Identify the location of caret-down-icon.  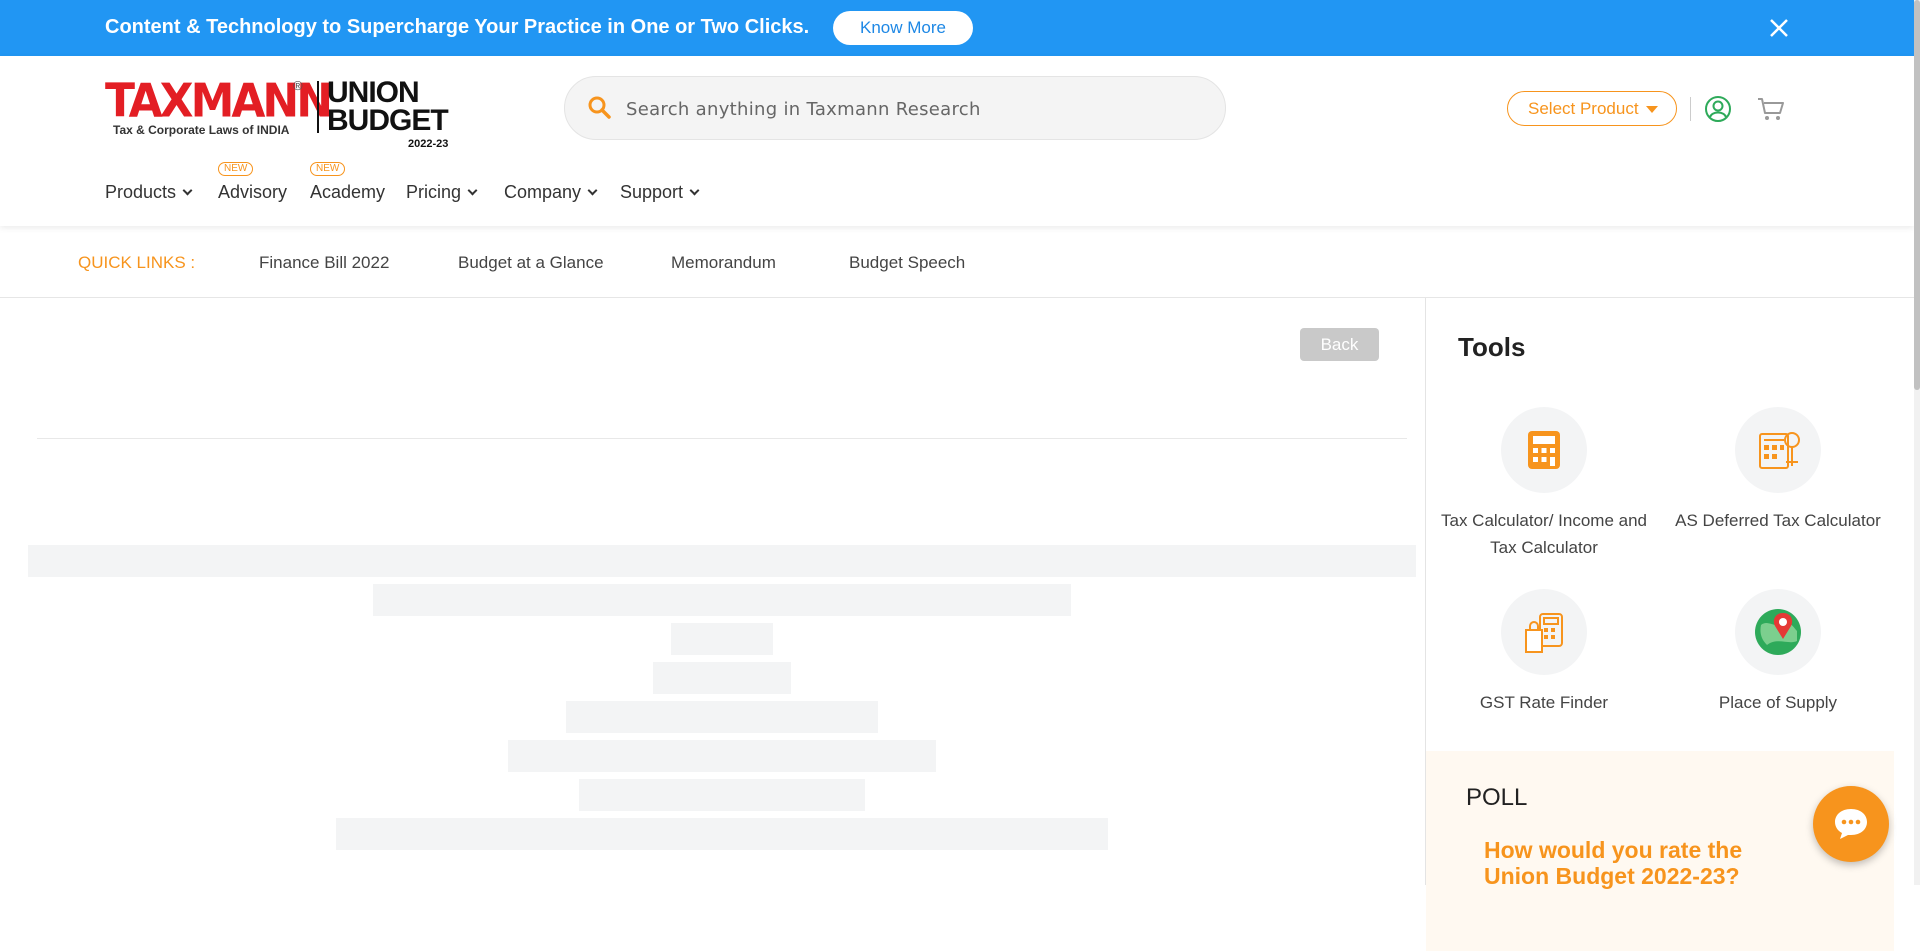
(1652, 109).